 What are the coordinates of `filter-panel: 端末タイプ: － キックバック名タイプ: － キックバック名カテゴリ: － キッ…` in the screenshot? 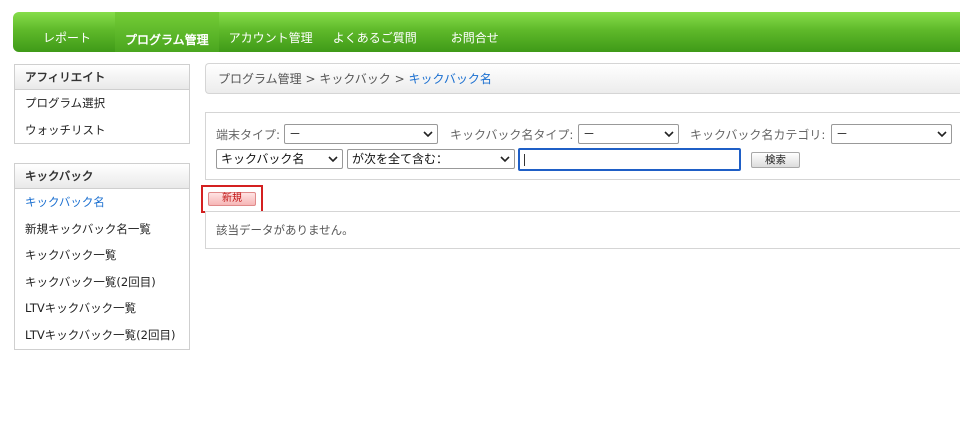 It's located at (582, 146).